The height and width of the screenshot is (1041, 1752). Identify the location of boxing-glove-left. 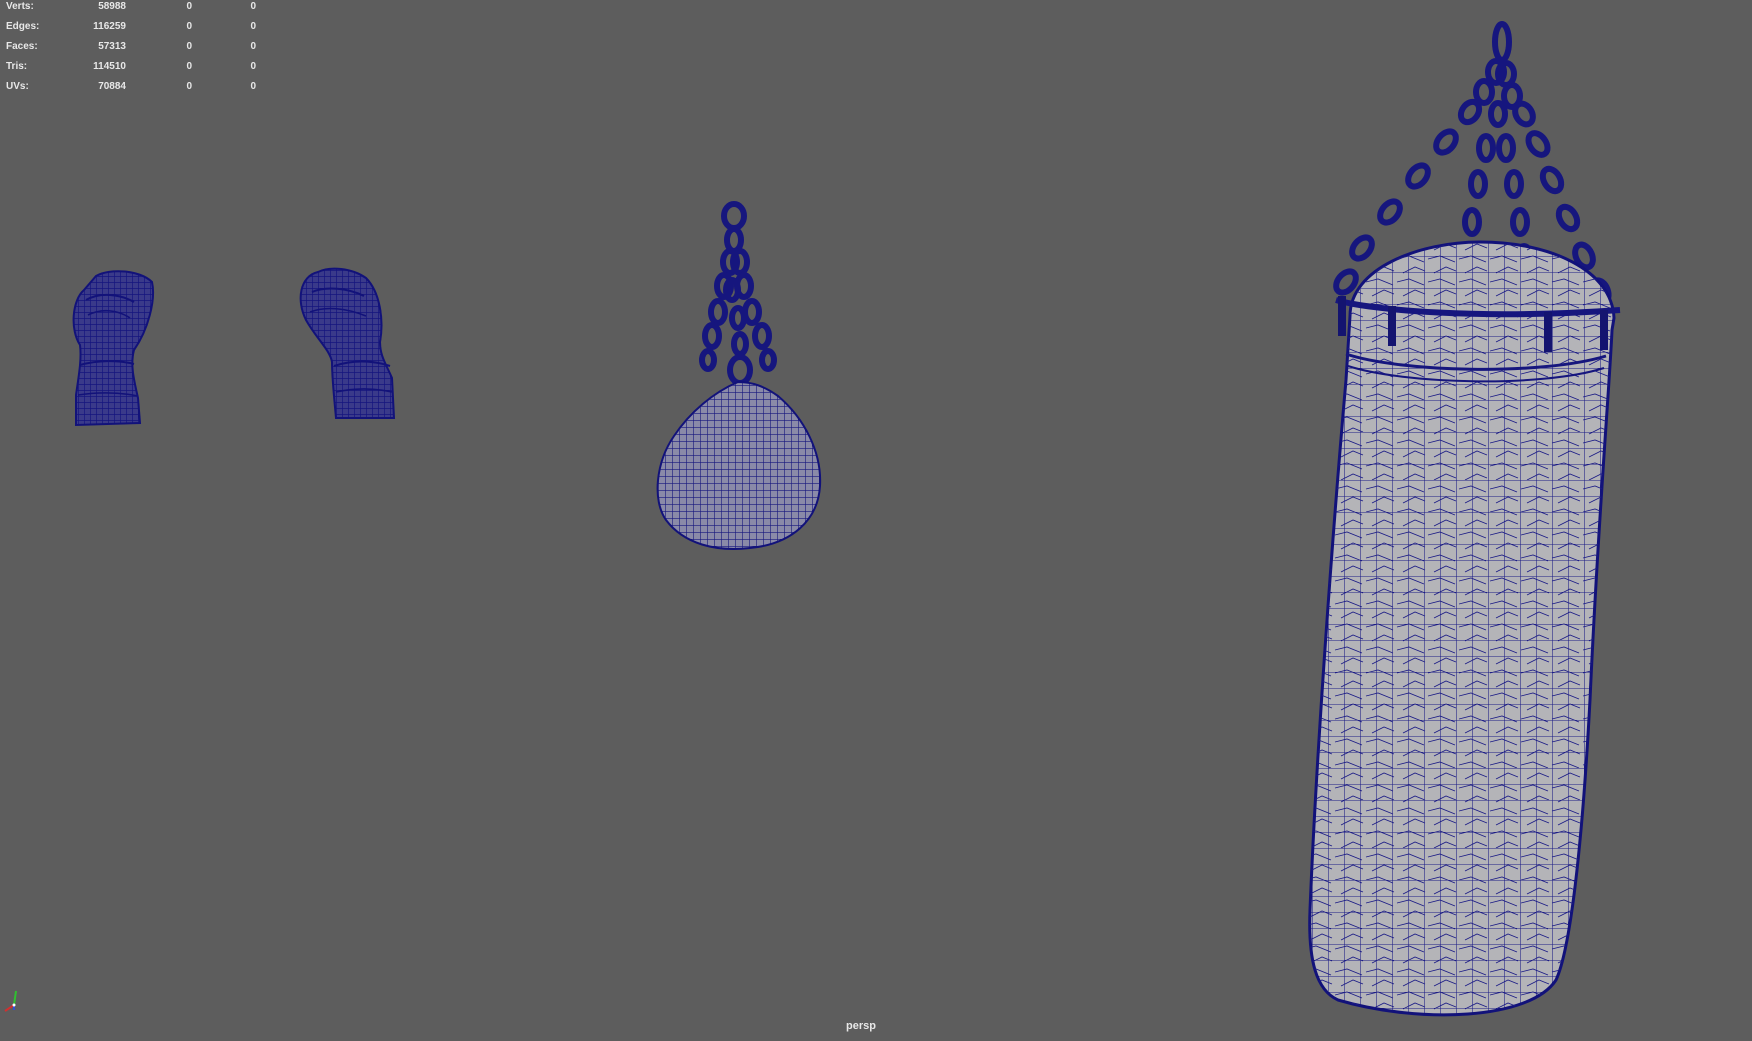
(113, 348).